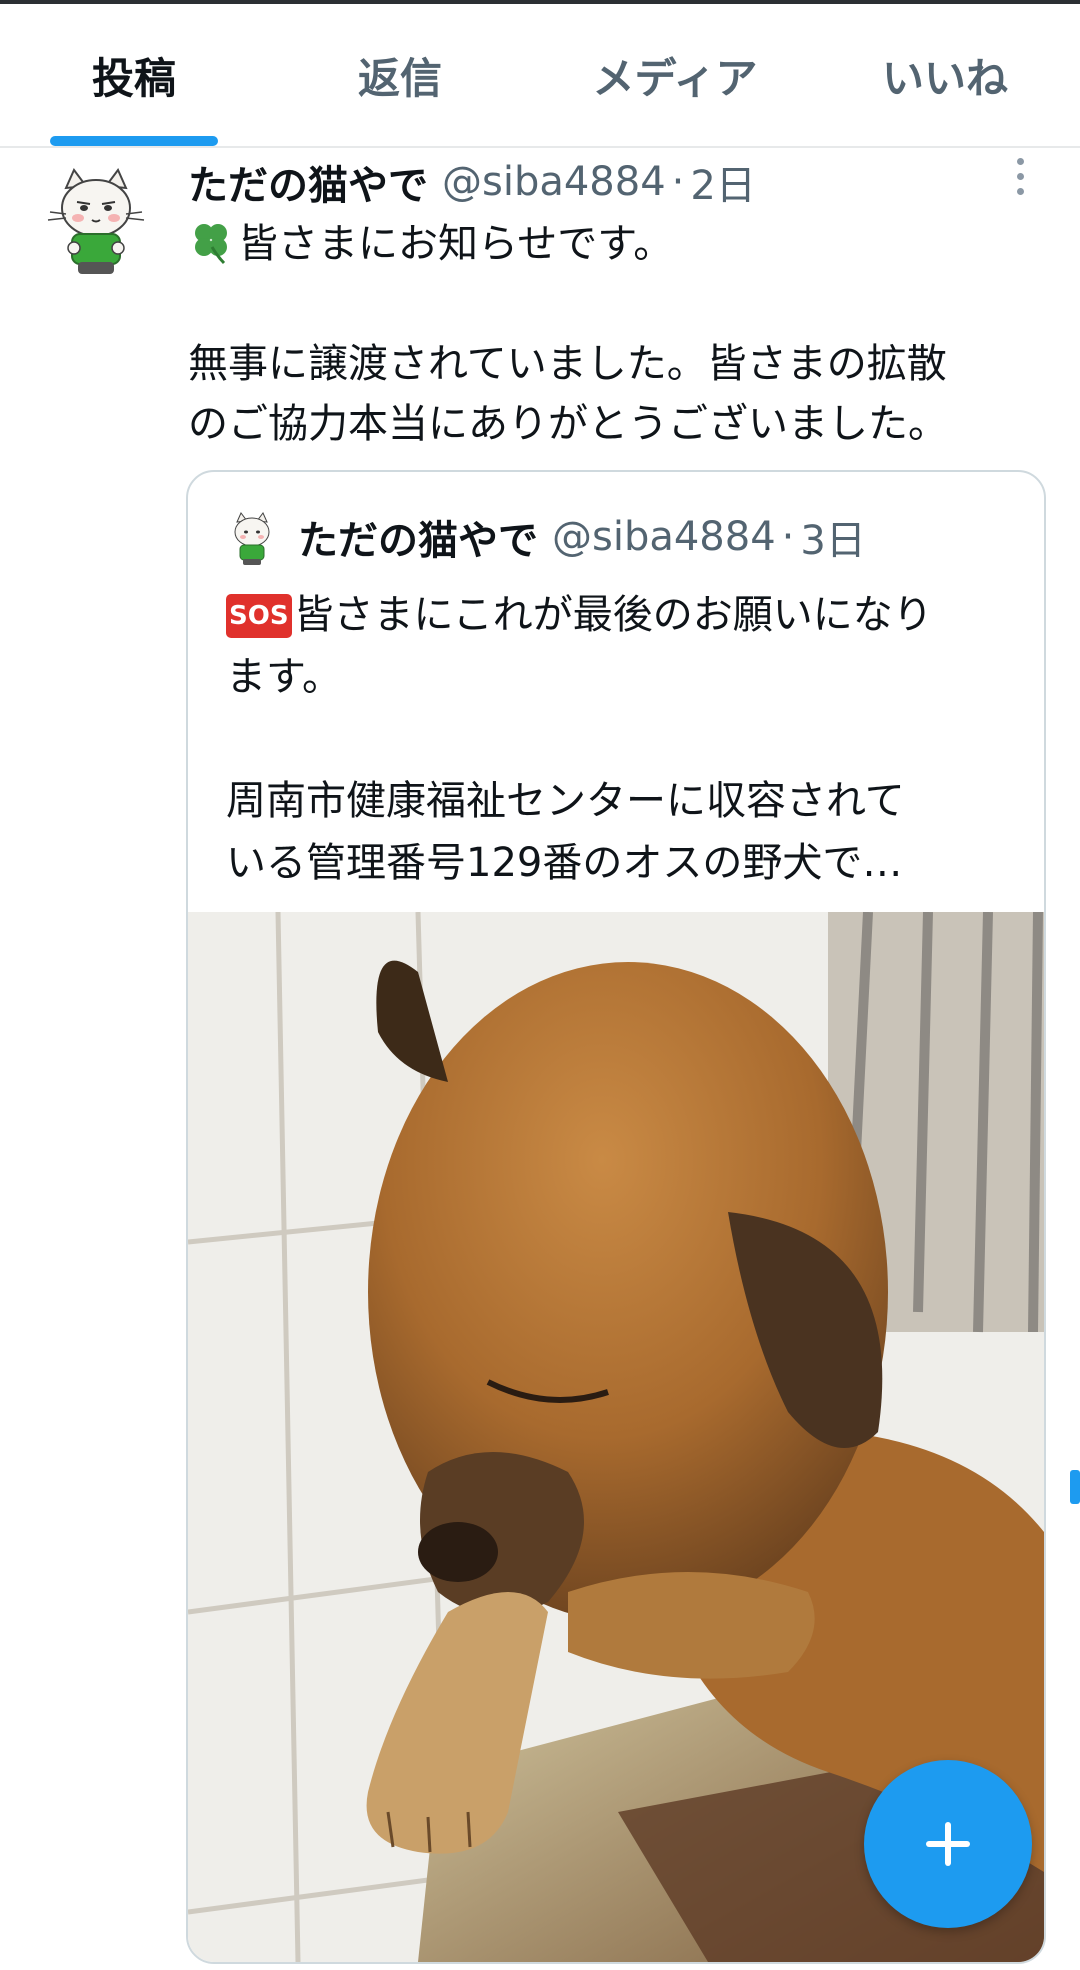 The image size is (1080, 1970). I want to click on quote-header: ただの猫やで @siba4884 · 3日, so click(582, 537).